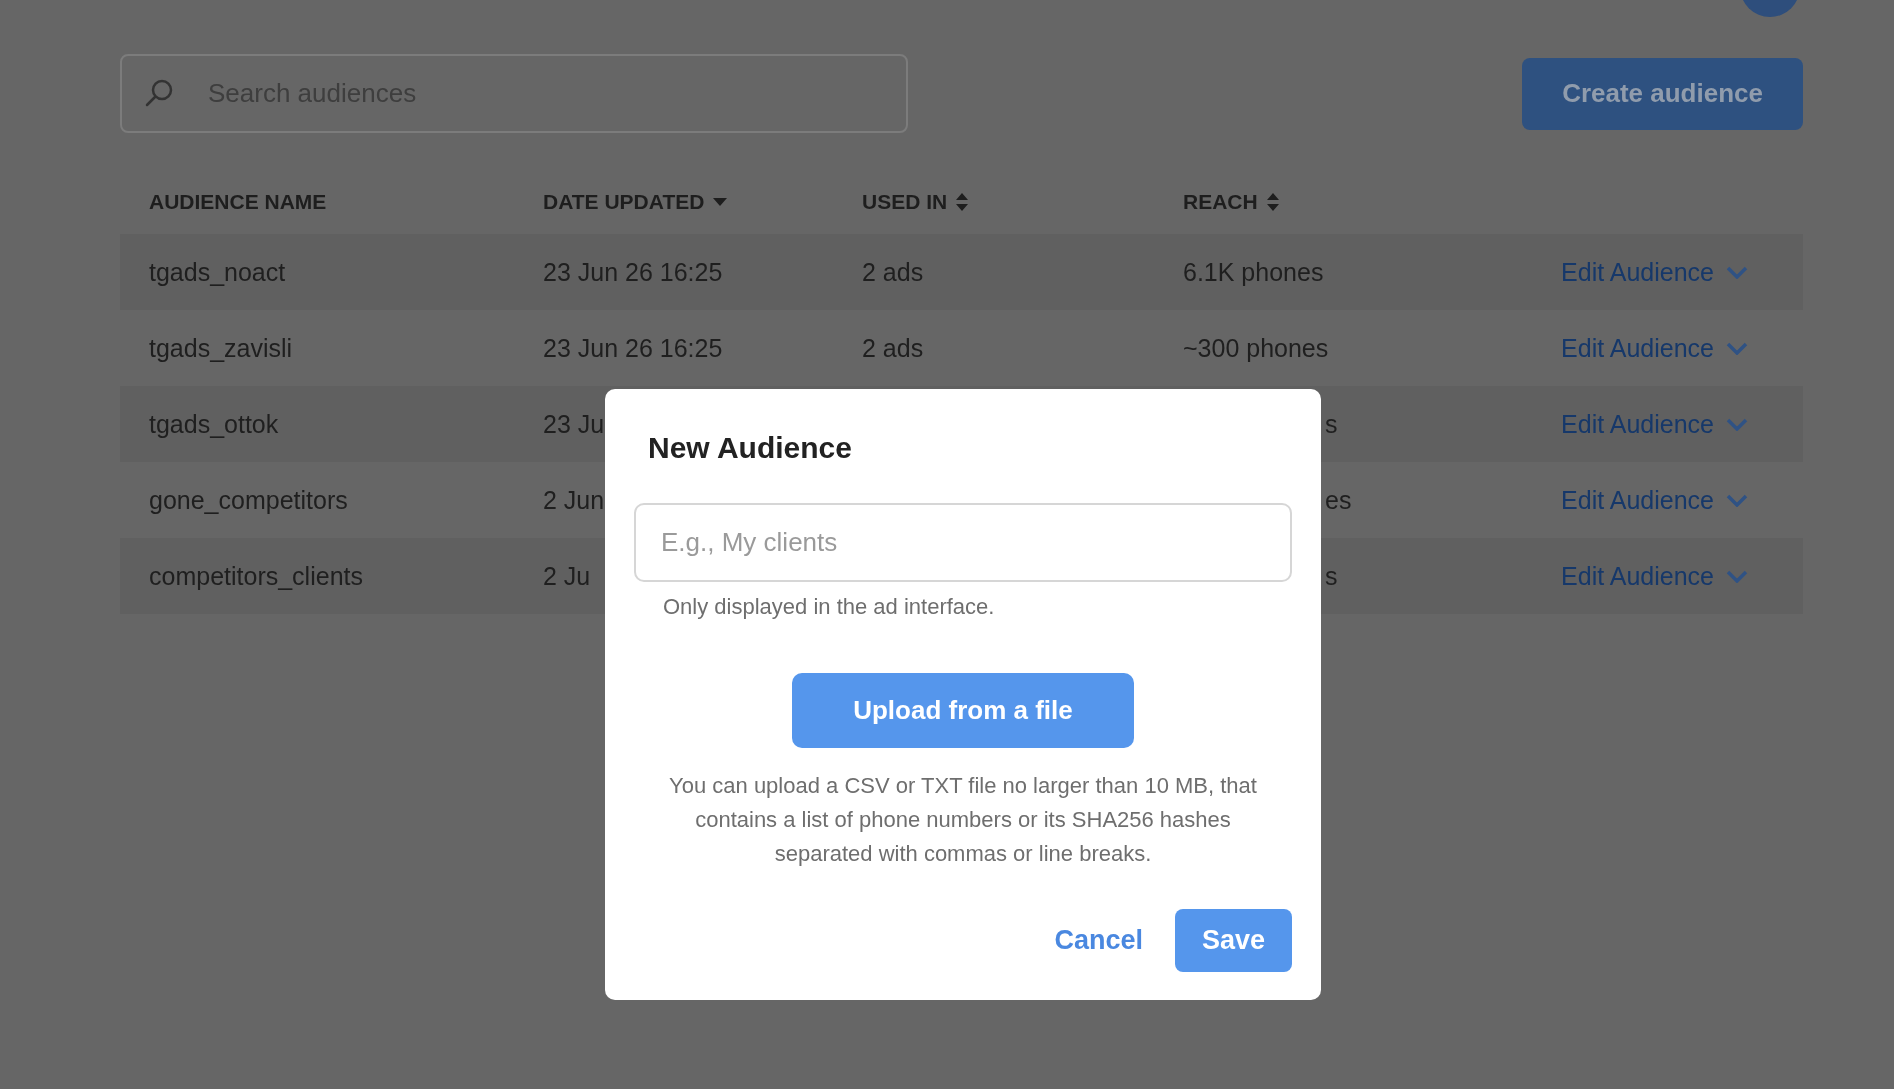 The width and height of the screenshot is (1894, 1089). Describe the element at coordinates (1338, 499) in the screenshot. I see `table-cell: es` at that location.